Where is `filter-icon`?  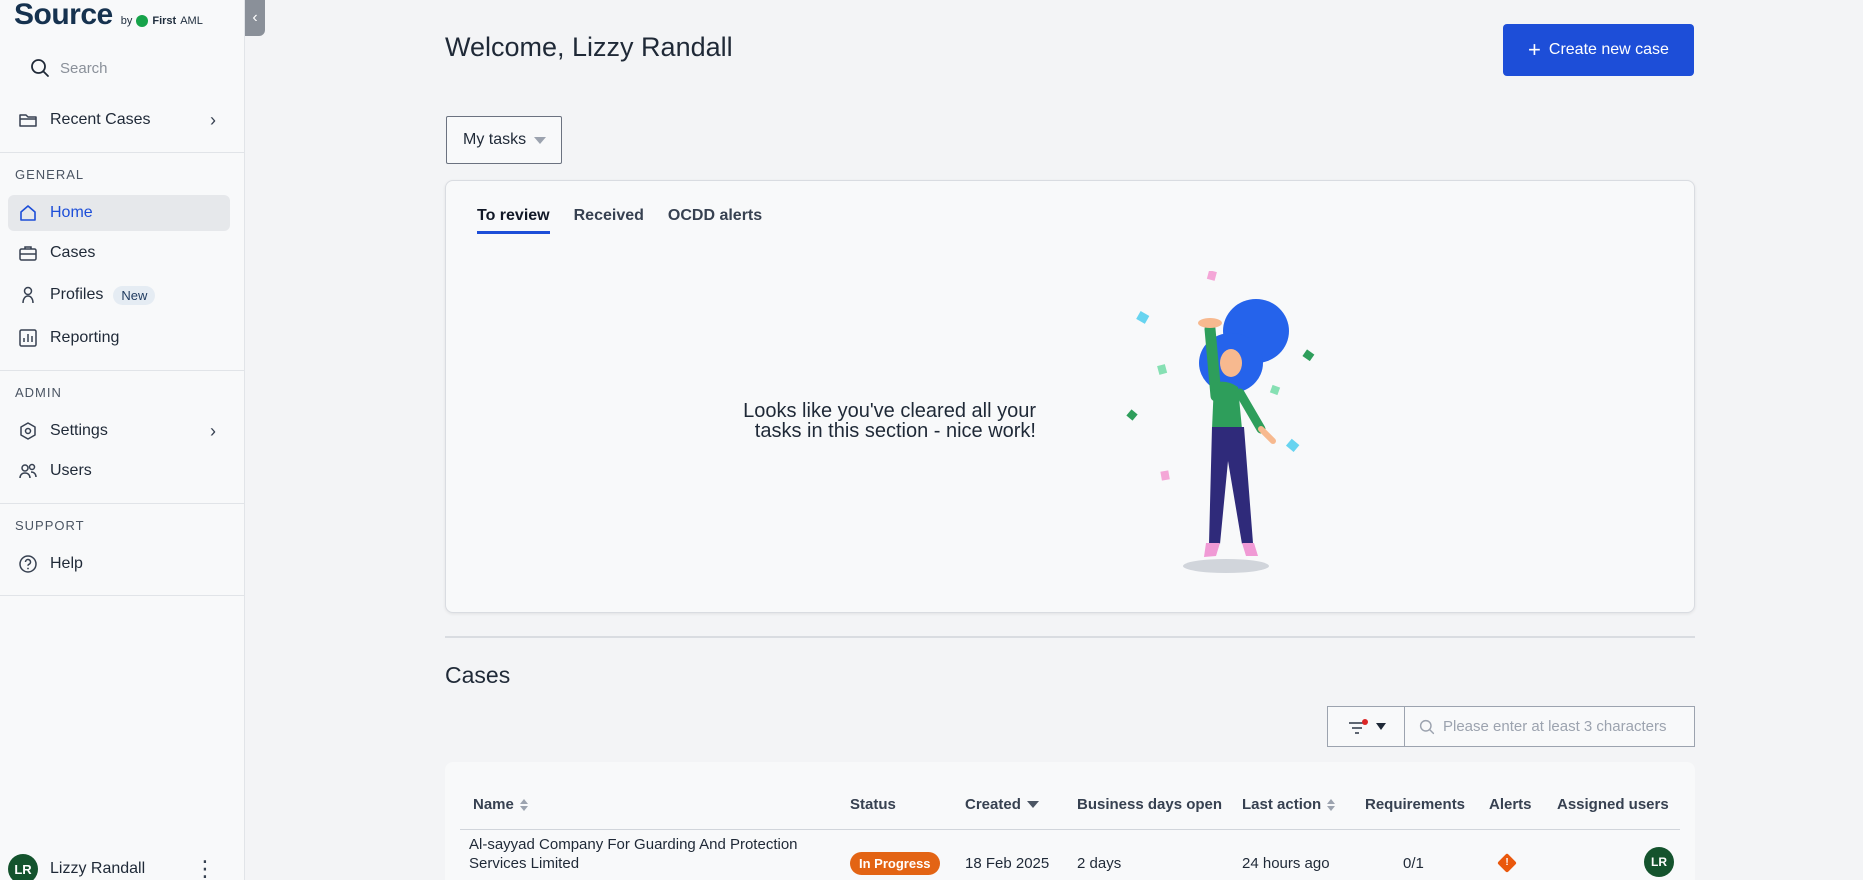
filter-icon is located at coordinates (1358, 726).